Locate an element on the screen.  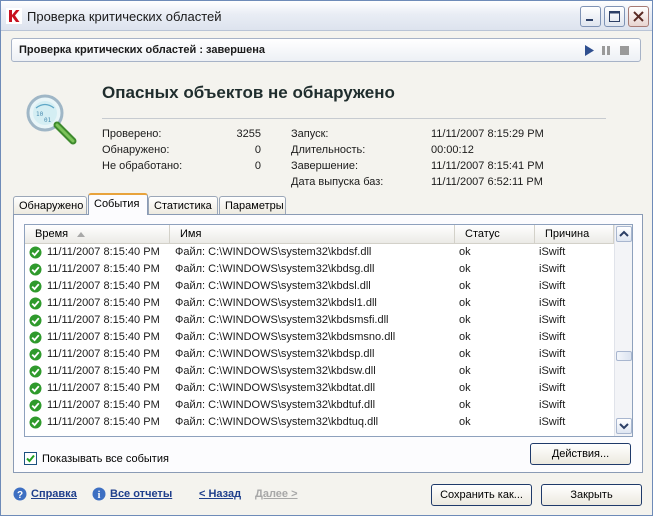
scan-magnifier-icon: 10 01 is located at coordinates (51, 119).